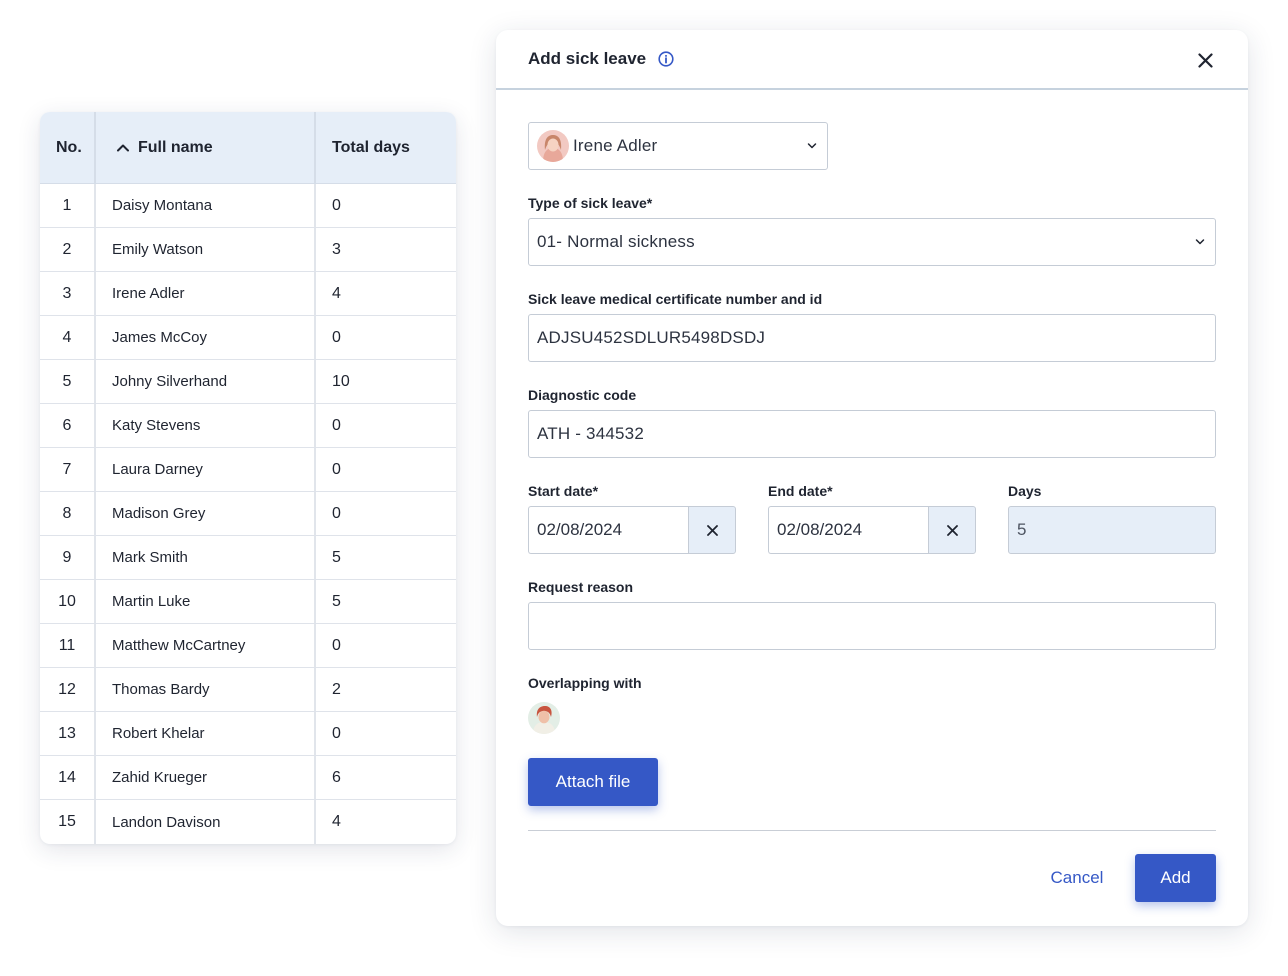 The image size is (1288, 976). I want to click on end-date-clear-button, so click(952, 530).